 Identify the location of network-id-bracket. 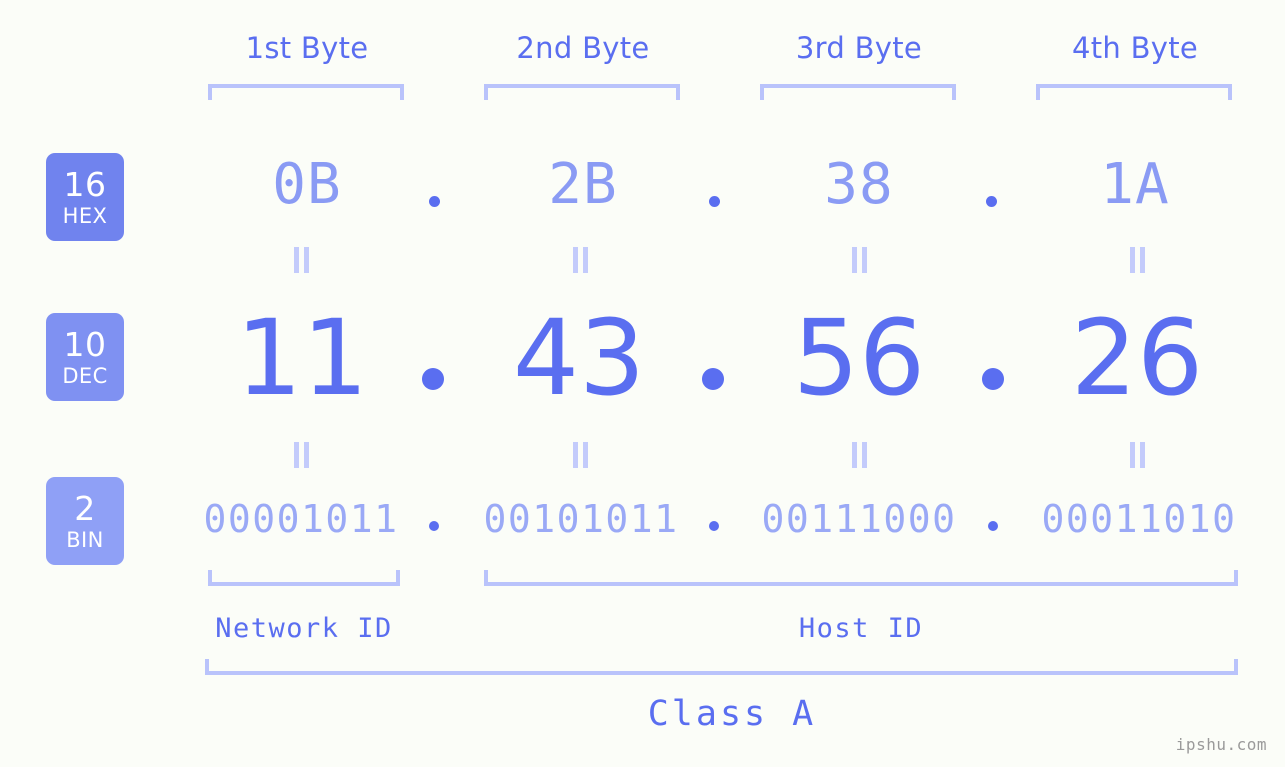
(304, 578).